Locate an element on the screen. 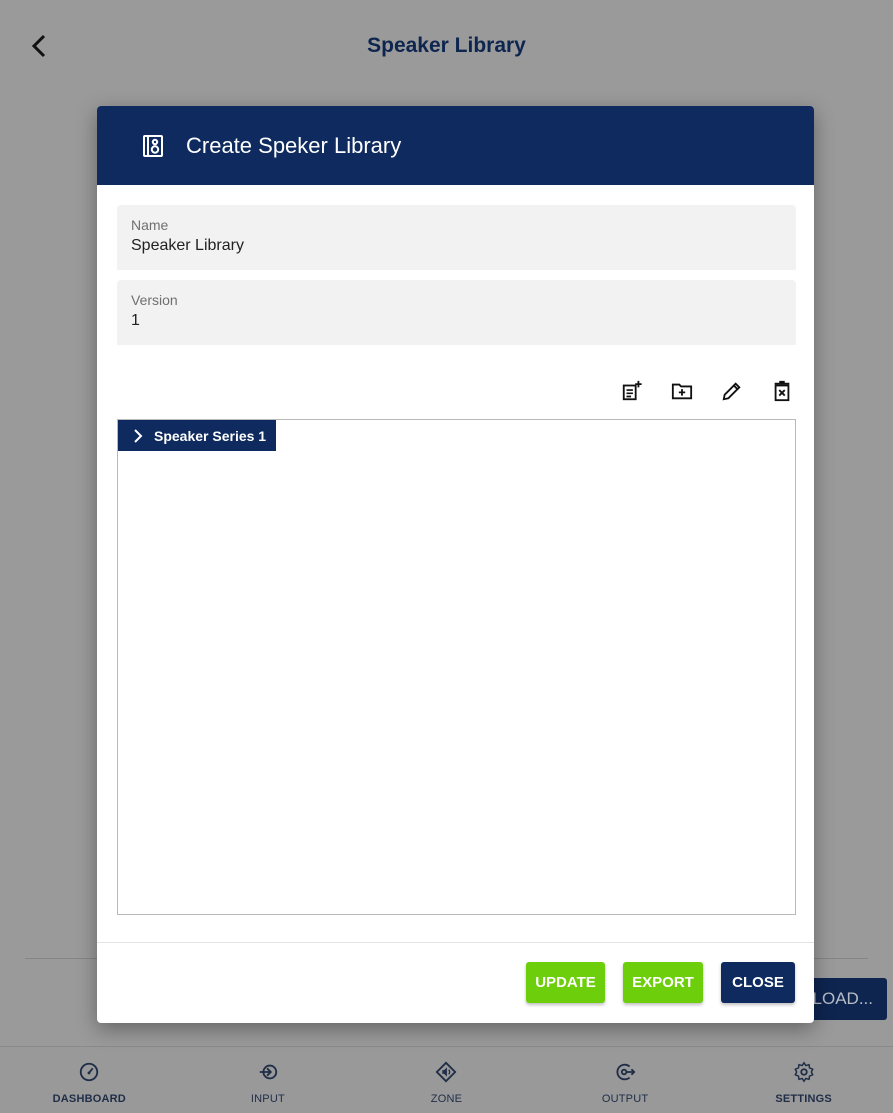 The height and width of the screenshot is (1113, 893). add-folder-button is located at coordinates (682, 391).